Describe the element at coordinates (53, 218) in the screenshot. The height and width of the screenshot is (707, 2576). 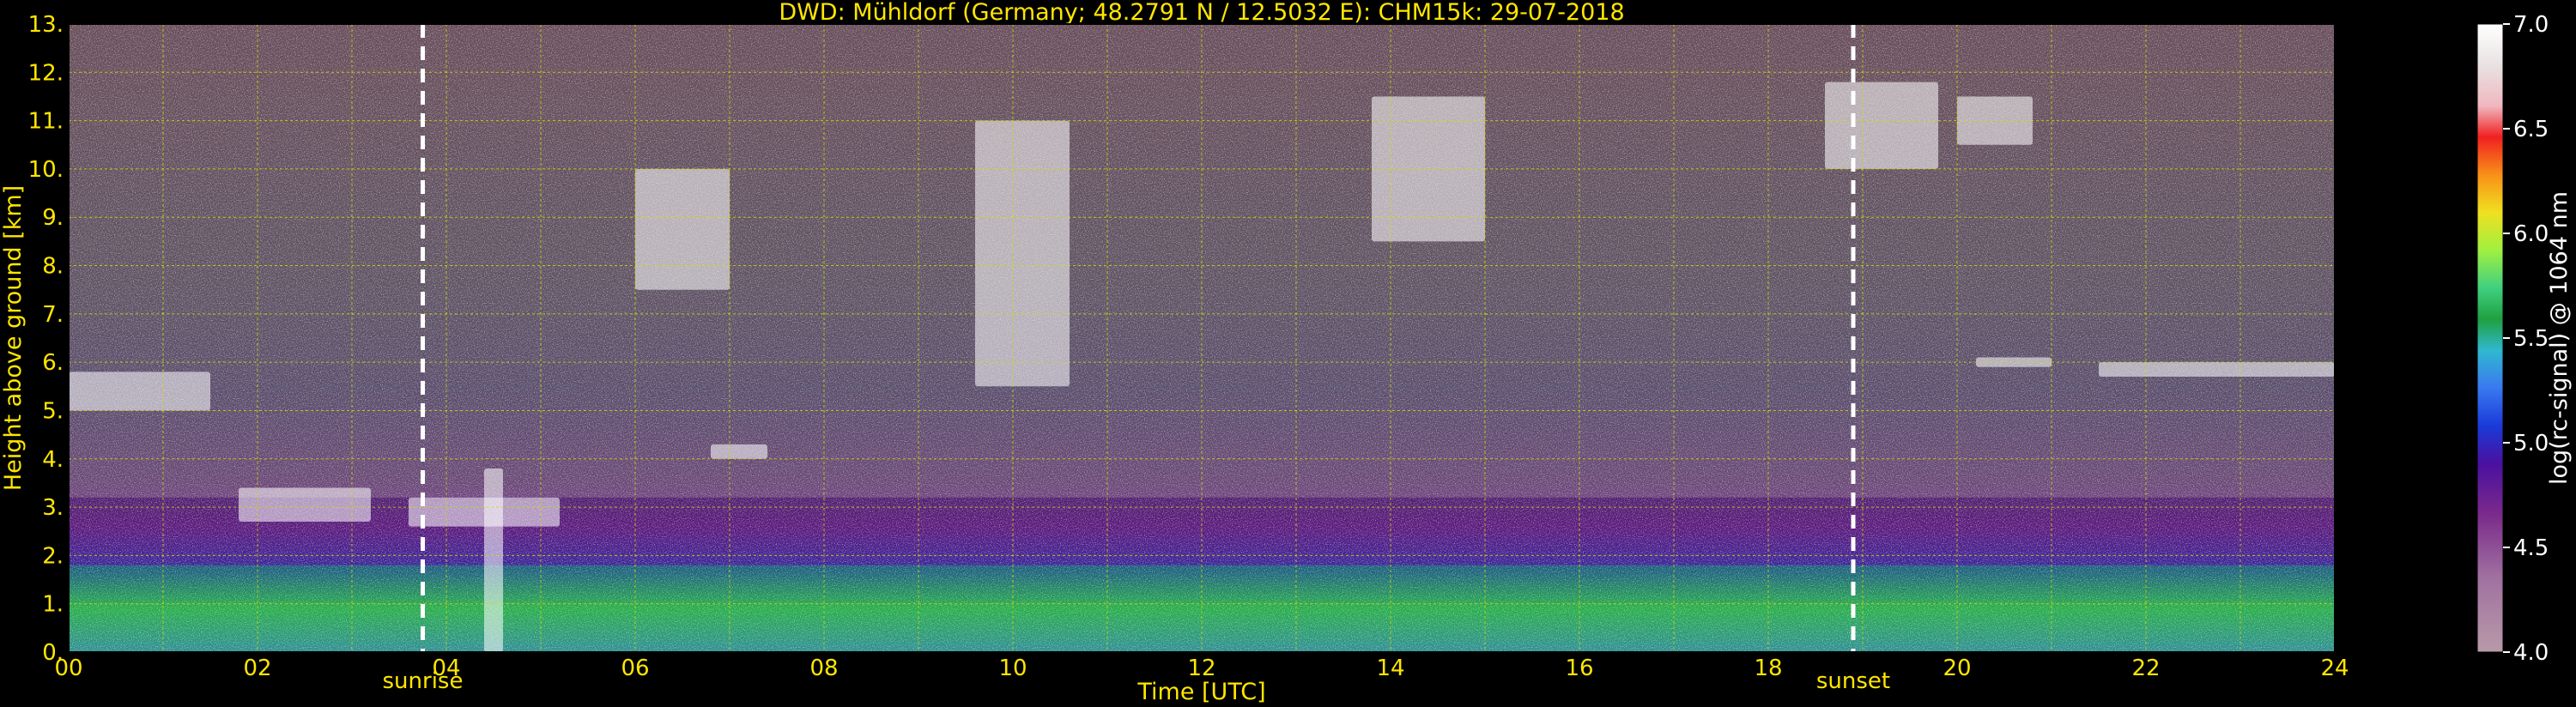
I see `y-tick-label: 9.` at that location.